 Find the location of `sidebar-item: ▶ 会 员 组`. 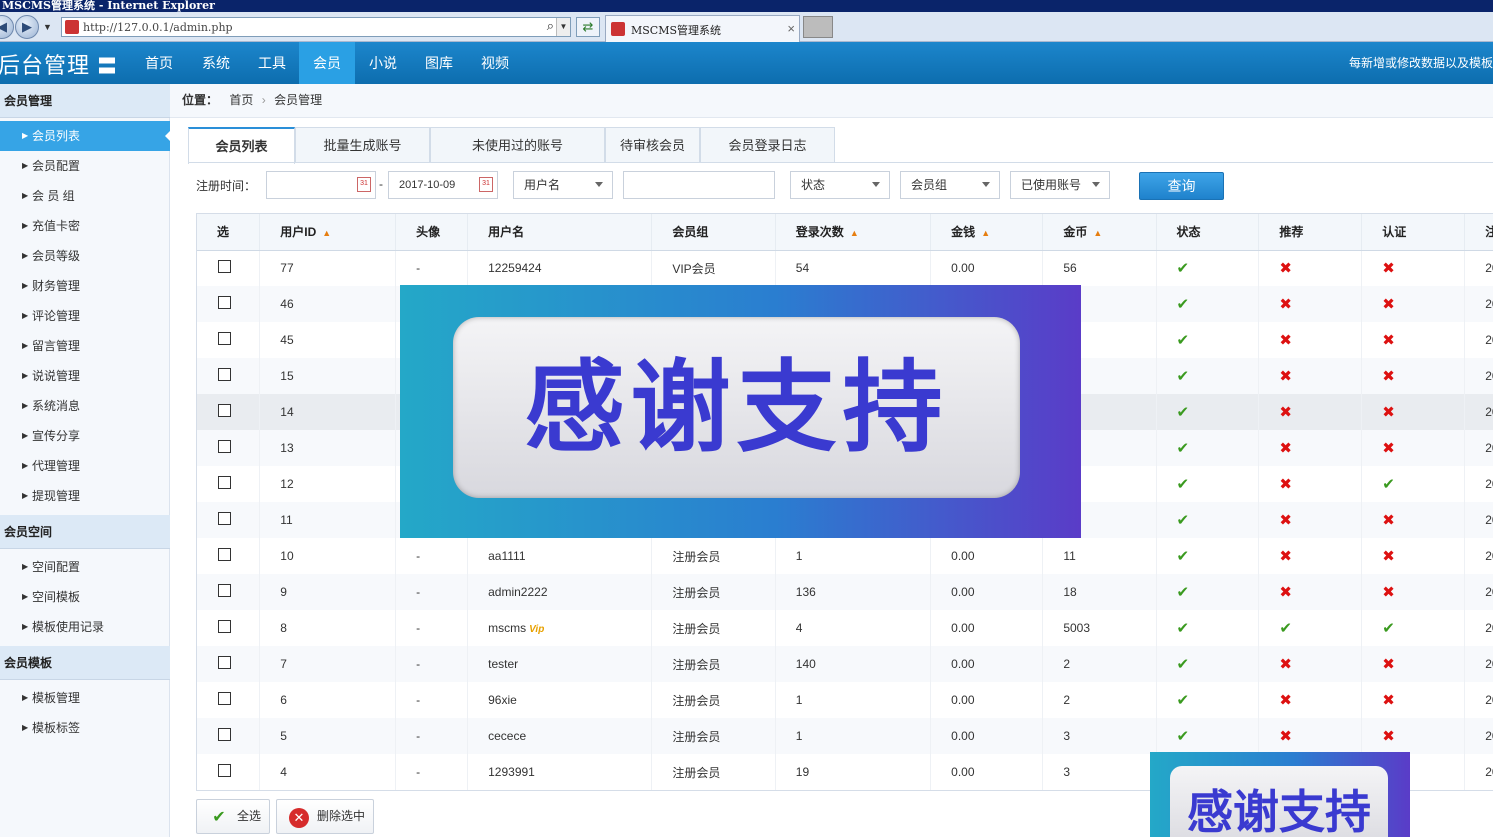

sidebar-item: ▶ 会 员 组 is located at coordinates (85, 196).